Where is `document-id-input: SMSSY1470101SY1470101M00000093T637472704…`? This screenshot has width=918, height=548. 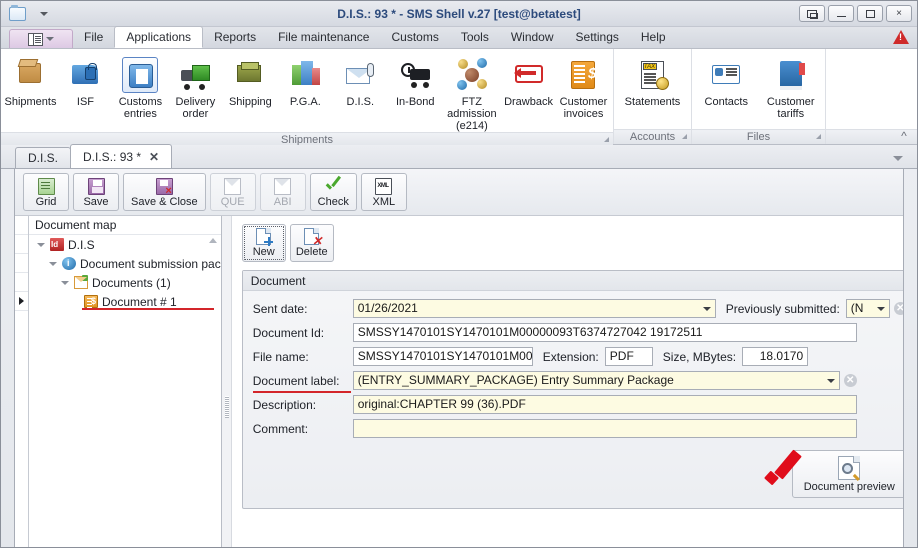 document-id-input: SMSSY1470101SY1470101M00000093T637472704… is located at coordinates (604, 332).